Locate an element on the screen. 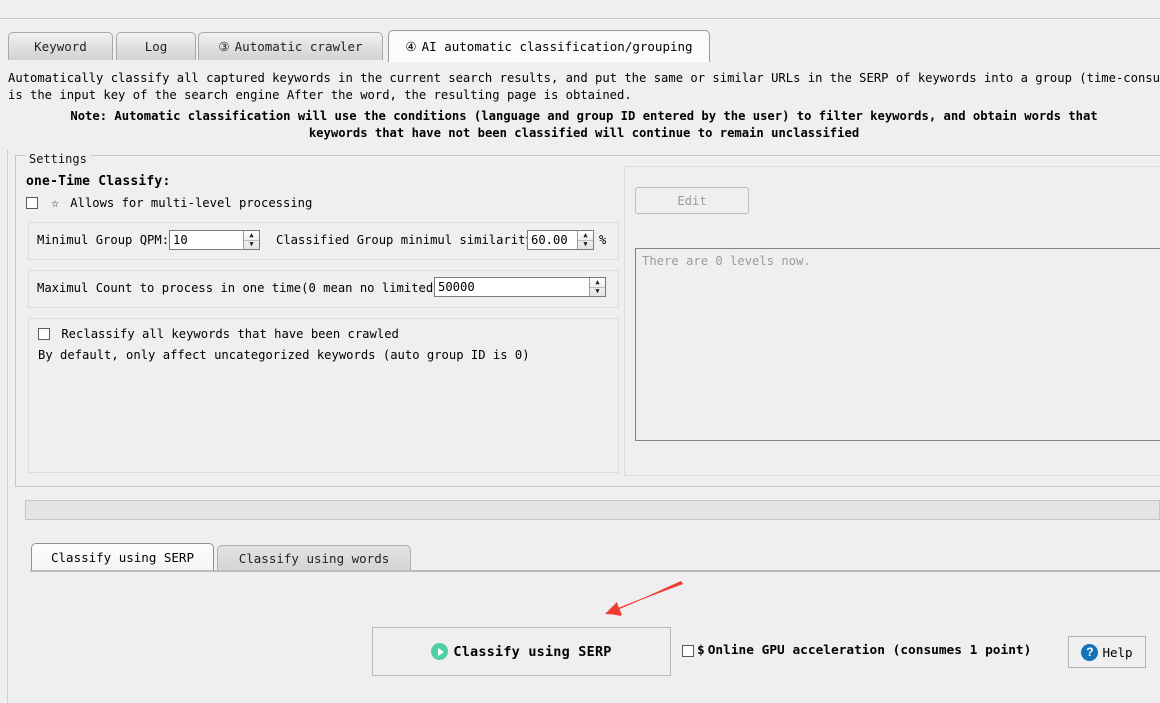 This screenshot has height=703, width=1160. tab-keyword-label: Keyword is located at coordinates (60, 46).